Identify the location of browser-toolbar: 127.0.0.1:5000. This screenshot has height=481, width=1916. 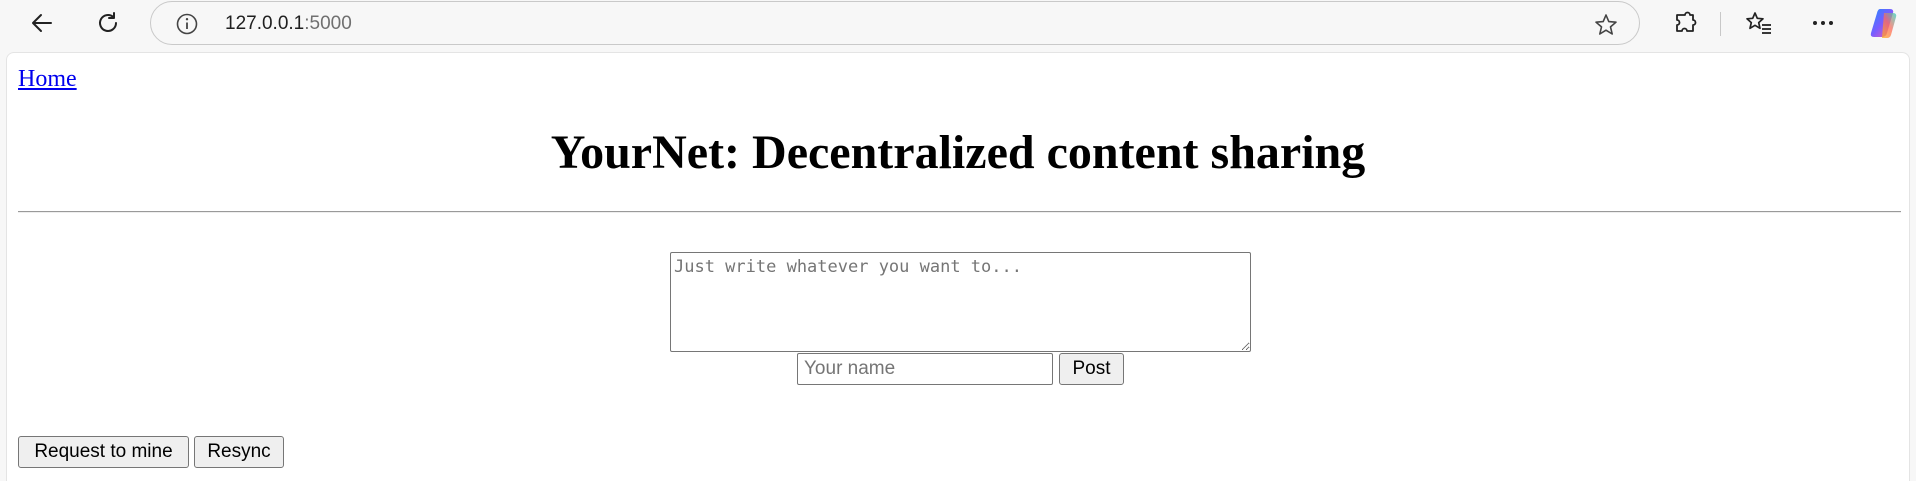
(958, 25).